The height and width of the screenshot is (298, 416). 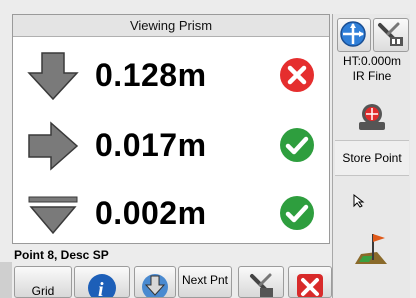 I want to click on bottom-toolbar: Grid i Next Pnt, so click(x=166, y=280).